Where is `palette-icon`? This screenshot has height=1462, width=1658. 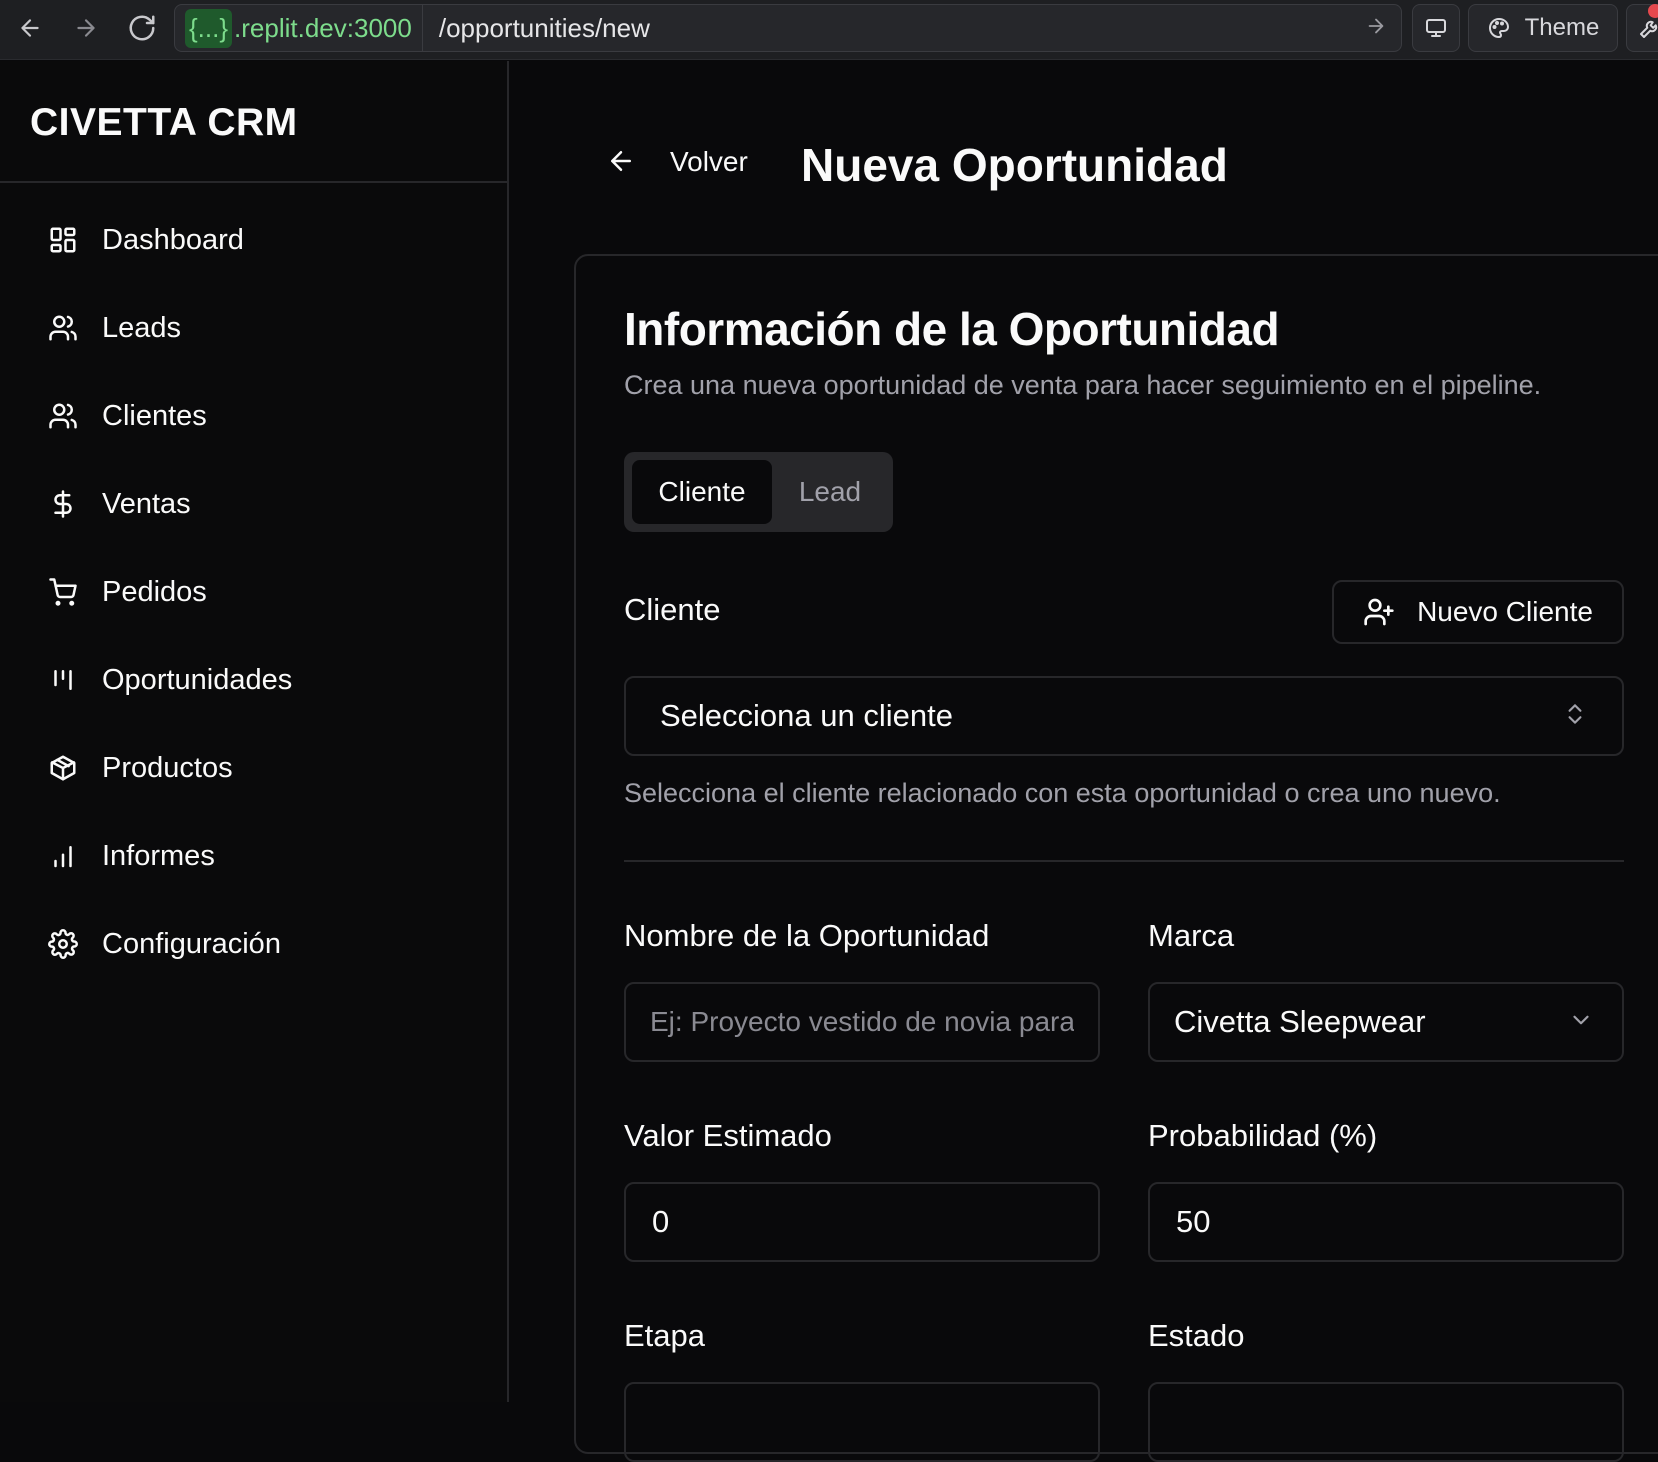 palette-icon is located at coordinates (1498, 28).